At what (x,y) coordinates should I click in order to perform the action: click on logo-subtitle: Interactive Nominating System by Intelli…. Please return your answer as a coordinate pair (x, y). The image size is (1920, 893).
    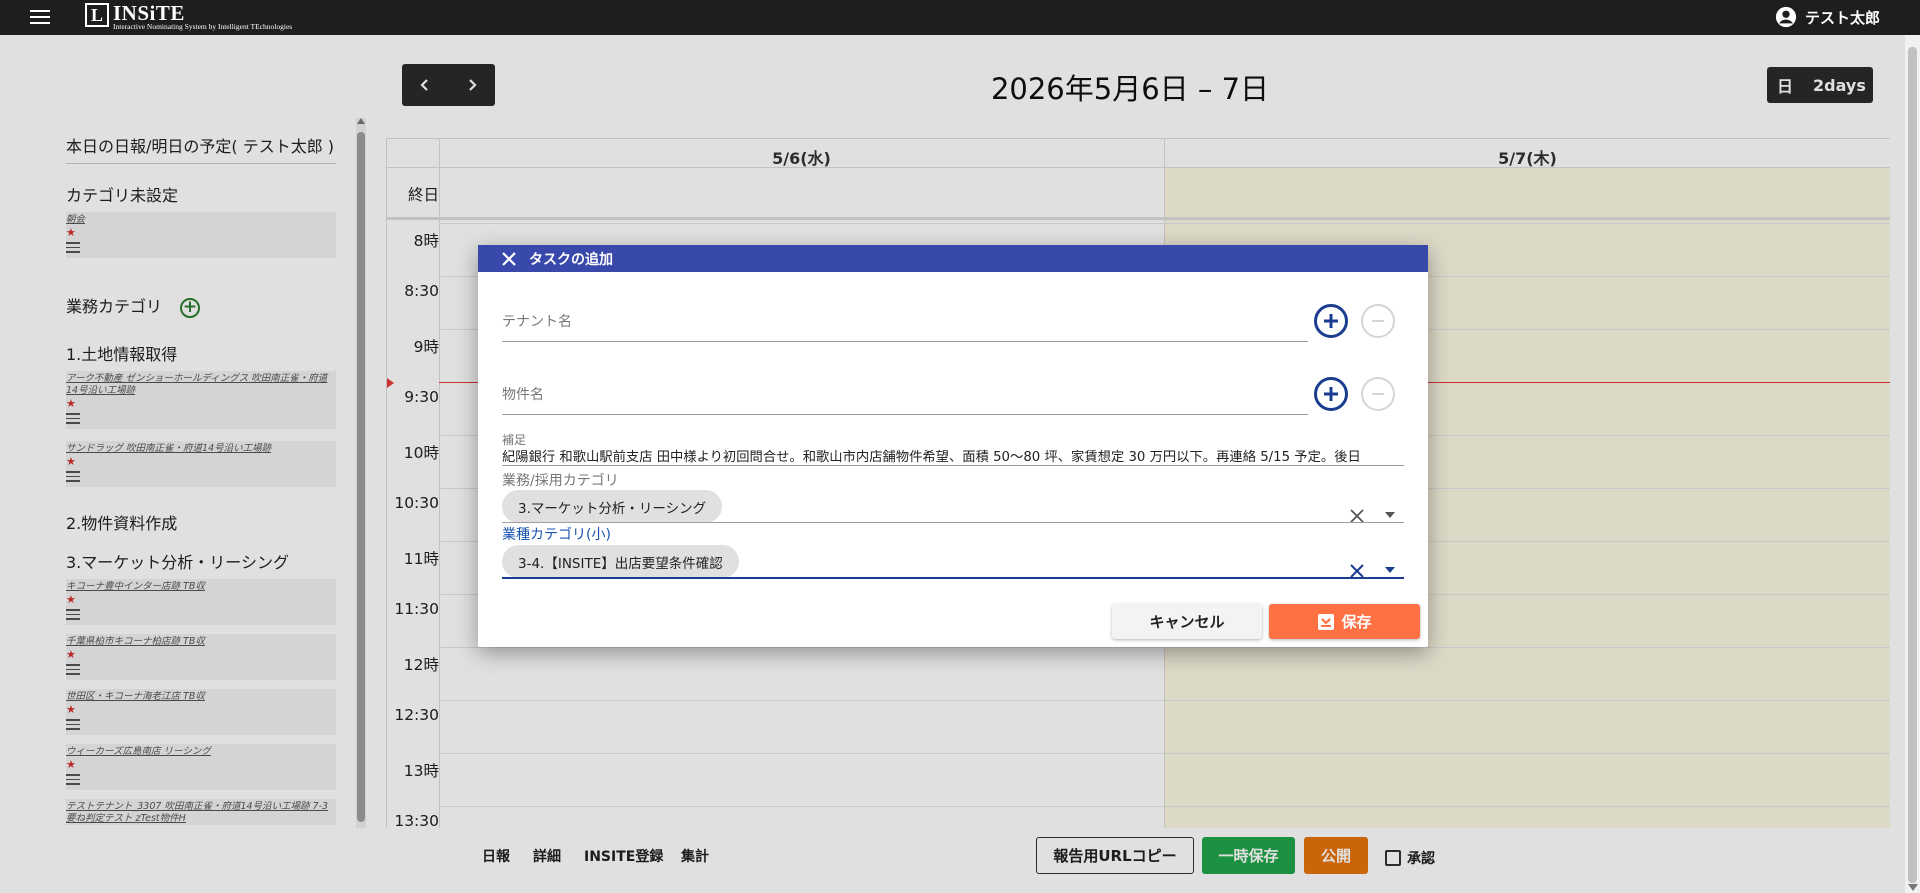
    Looking at the image, I should click on (203, 26).